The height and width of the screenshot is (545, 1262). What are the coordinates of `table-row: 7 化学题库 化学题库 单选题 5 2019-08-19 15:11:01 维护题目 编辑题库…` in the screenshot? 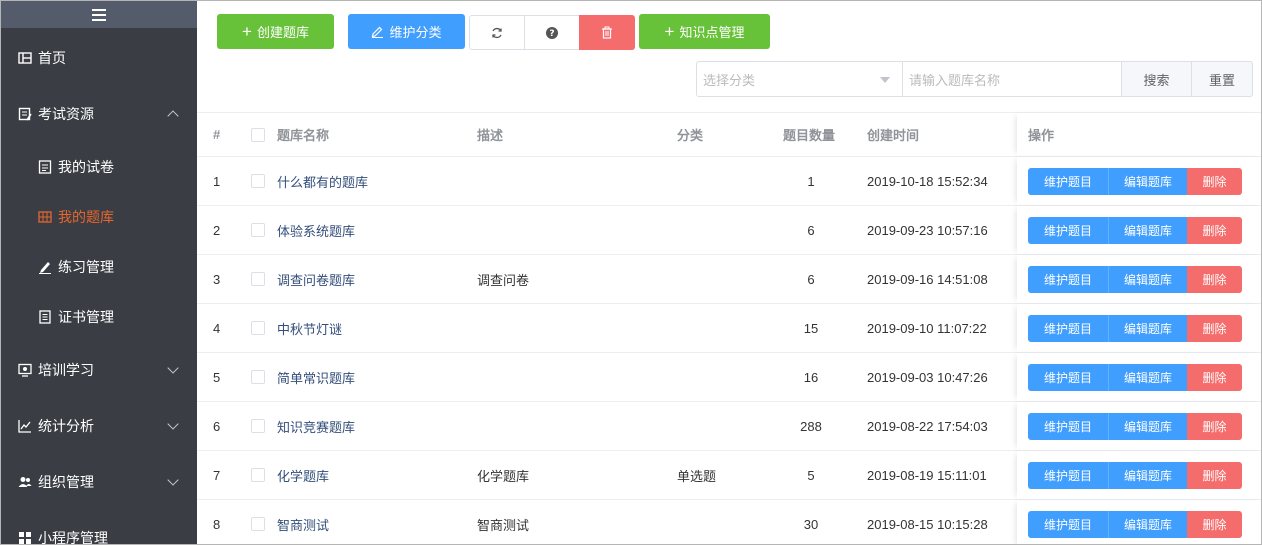 It's located at (729, 475).